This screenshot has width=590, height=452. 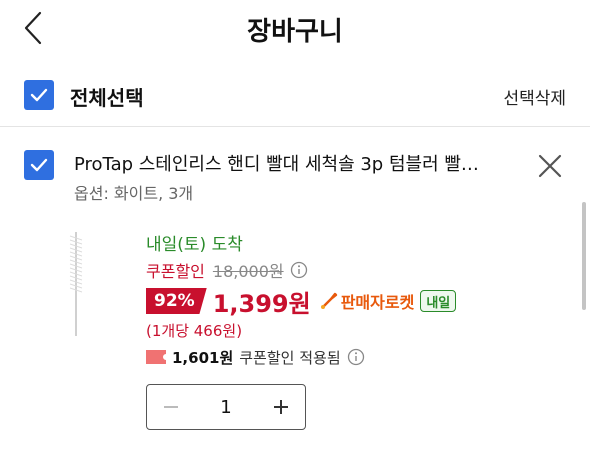 I want to click on select-all-checkbox, so click(x=39, y=95).